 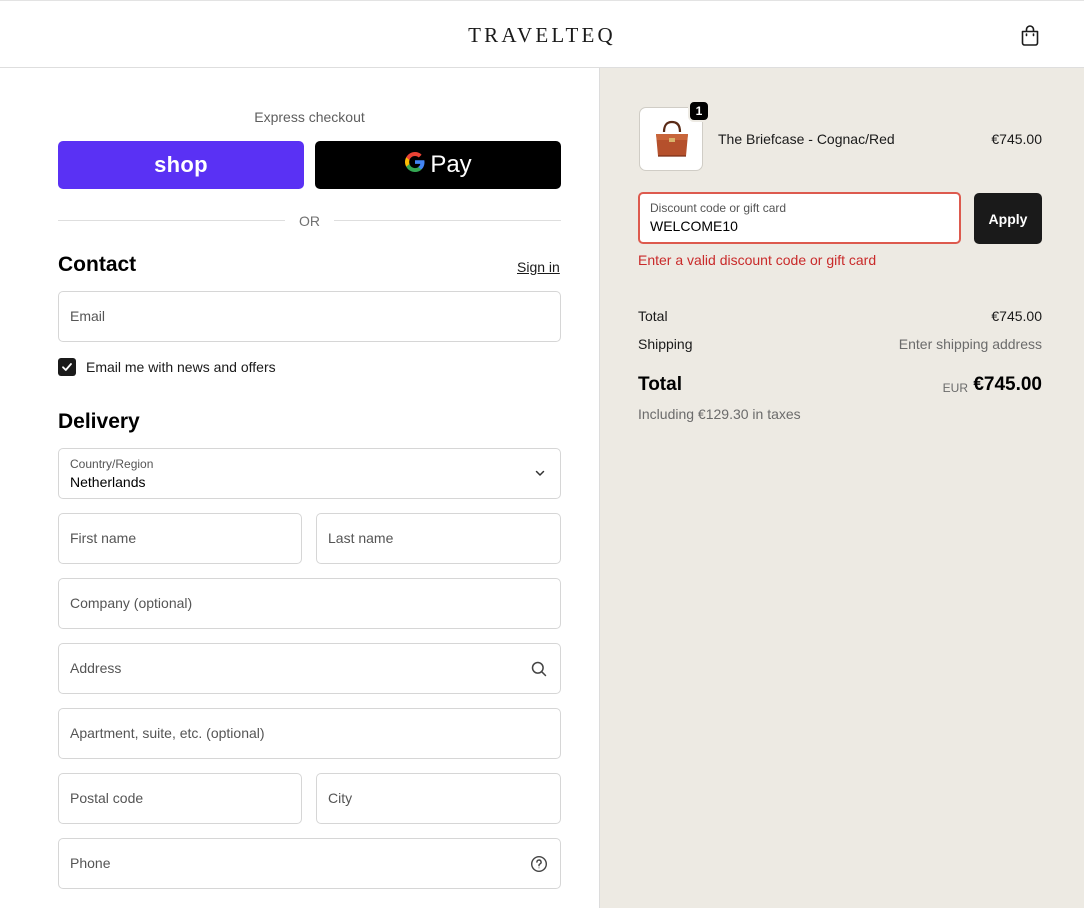 I want to click on newsletter-checkbox-row: Email me with news and offers, so click(x=167, y=367).